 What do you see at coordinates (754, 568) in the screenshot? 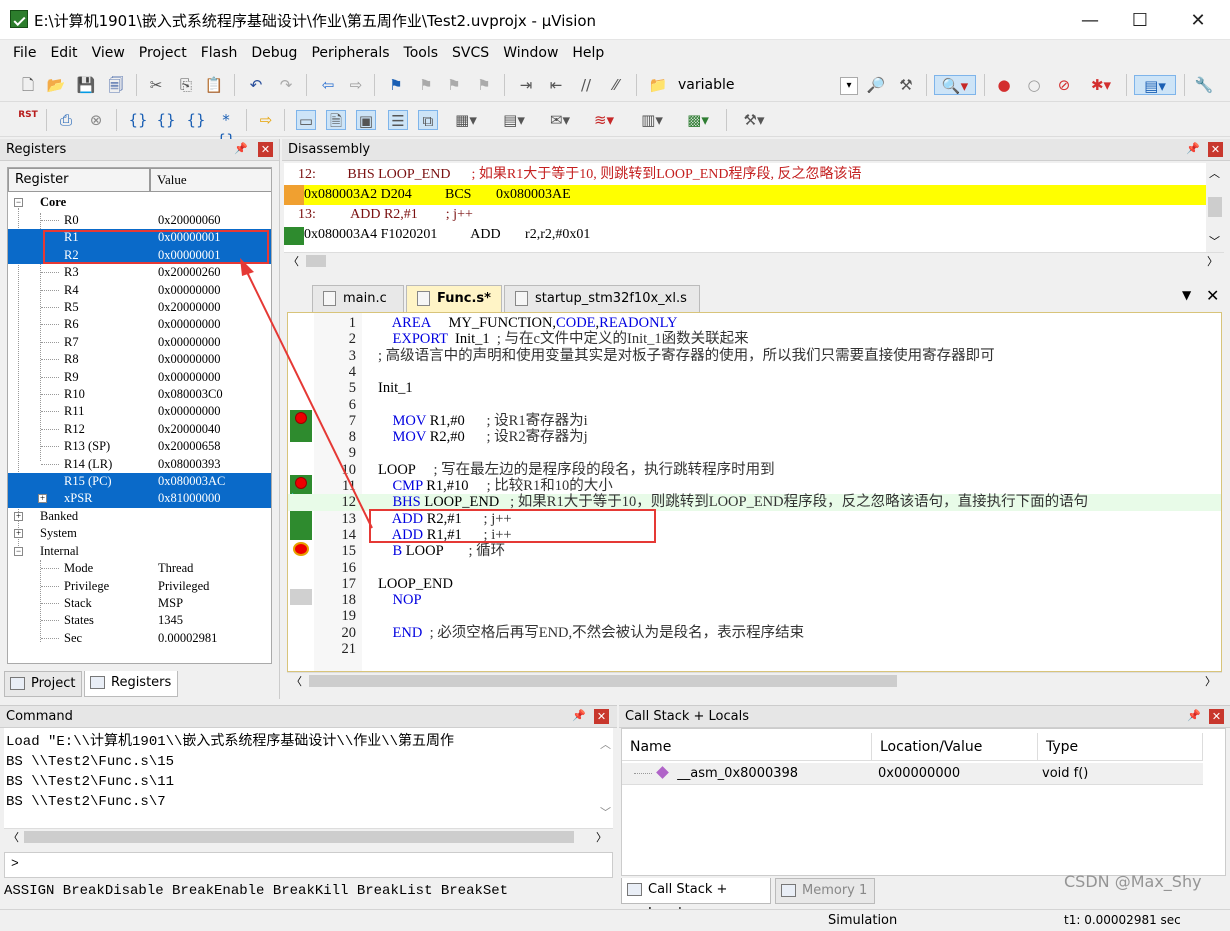
I see `code-line: 16` at bounding box center [754, 568].